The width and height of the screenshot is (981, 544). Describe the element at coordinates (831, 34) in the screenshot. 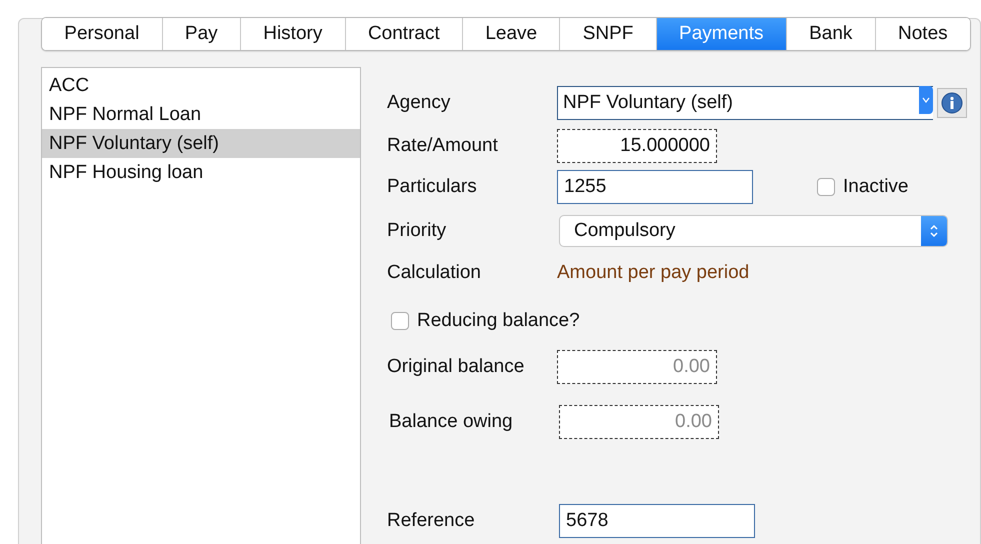

I see `tab: Bank` at that location.